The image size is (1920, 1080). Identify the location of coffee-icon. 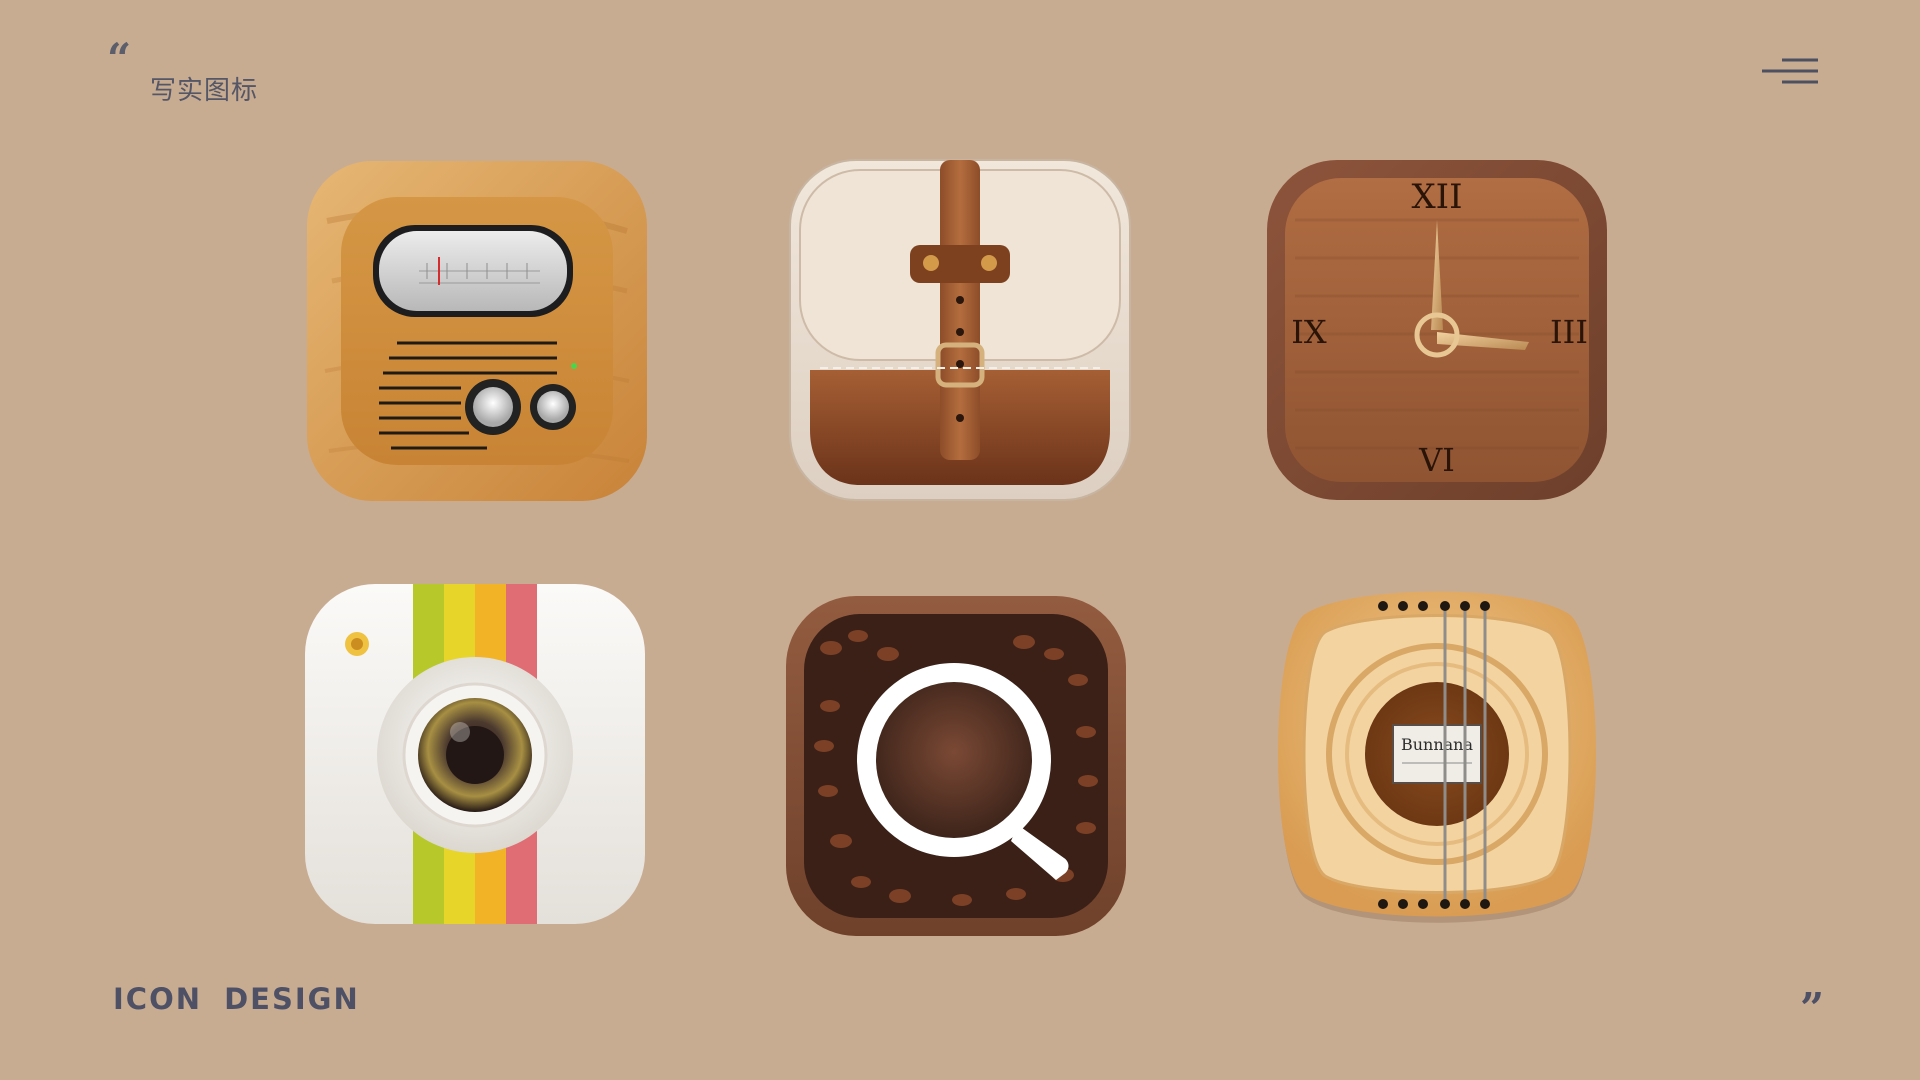
(956, 766).